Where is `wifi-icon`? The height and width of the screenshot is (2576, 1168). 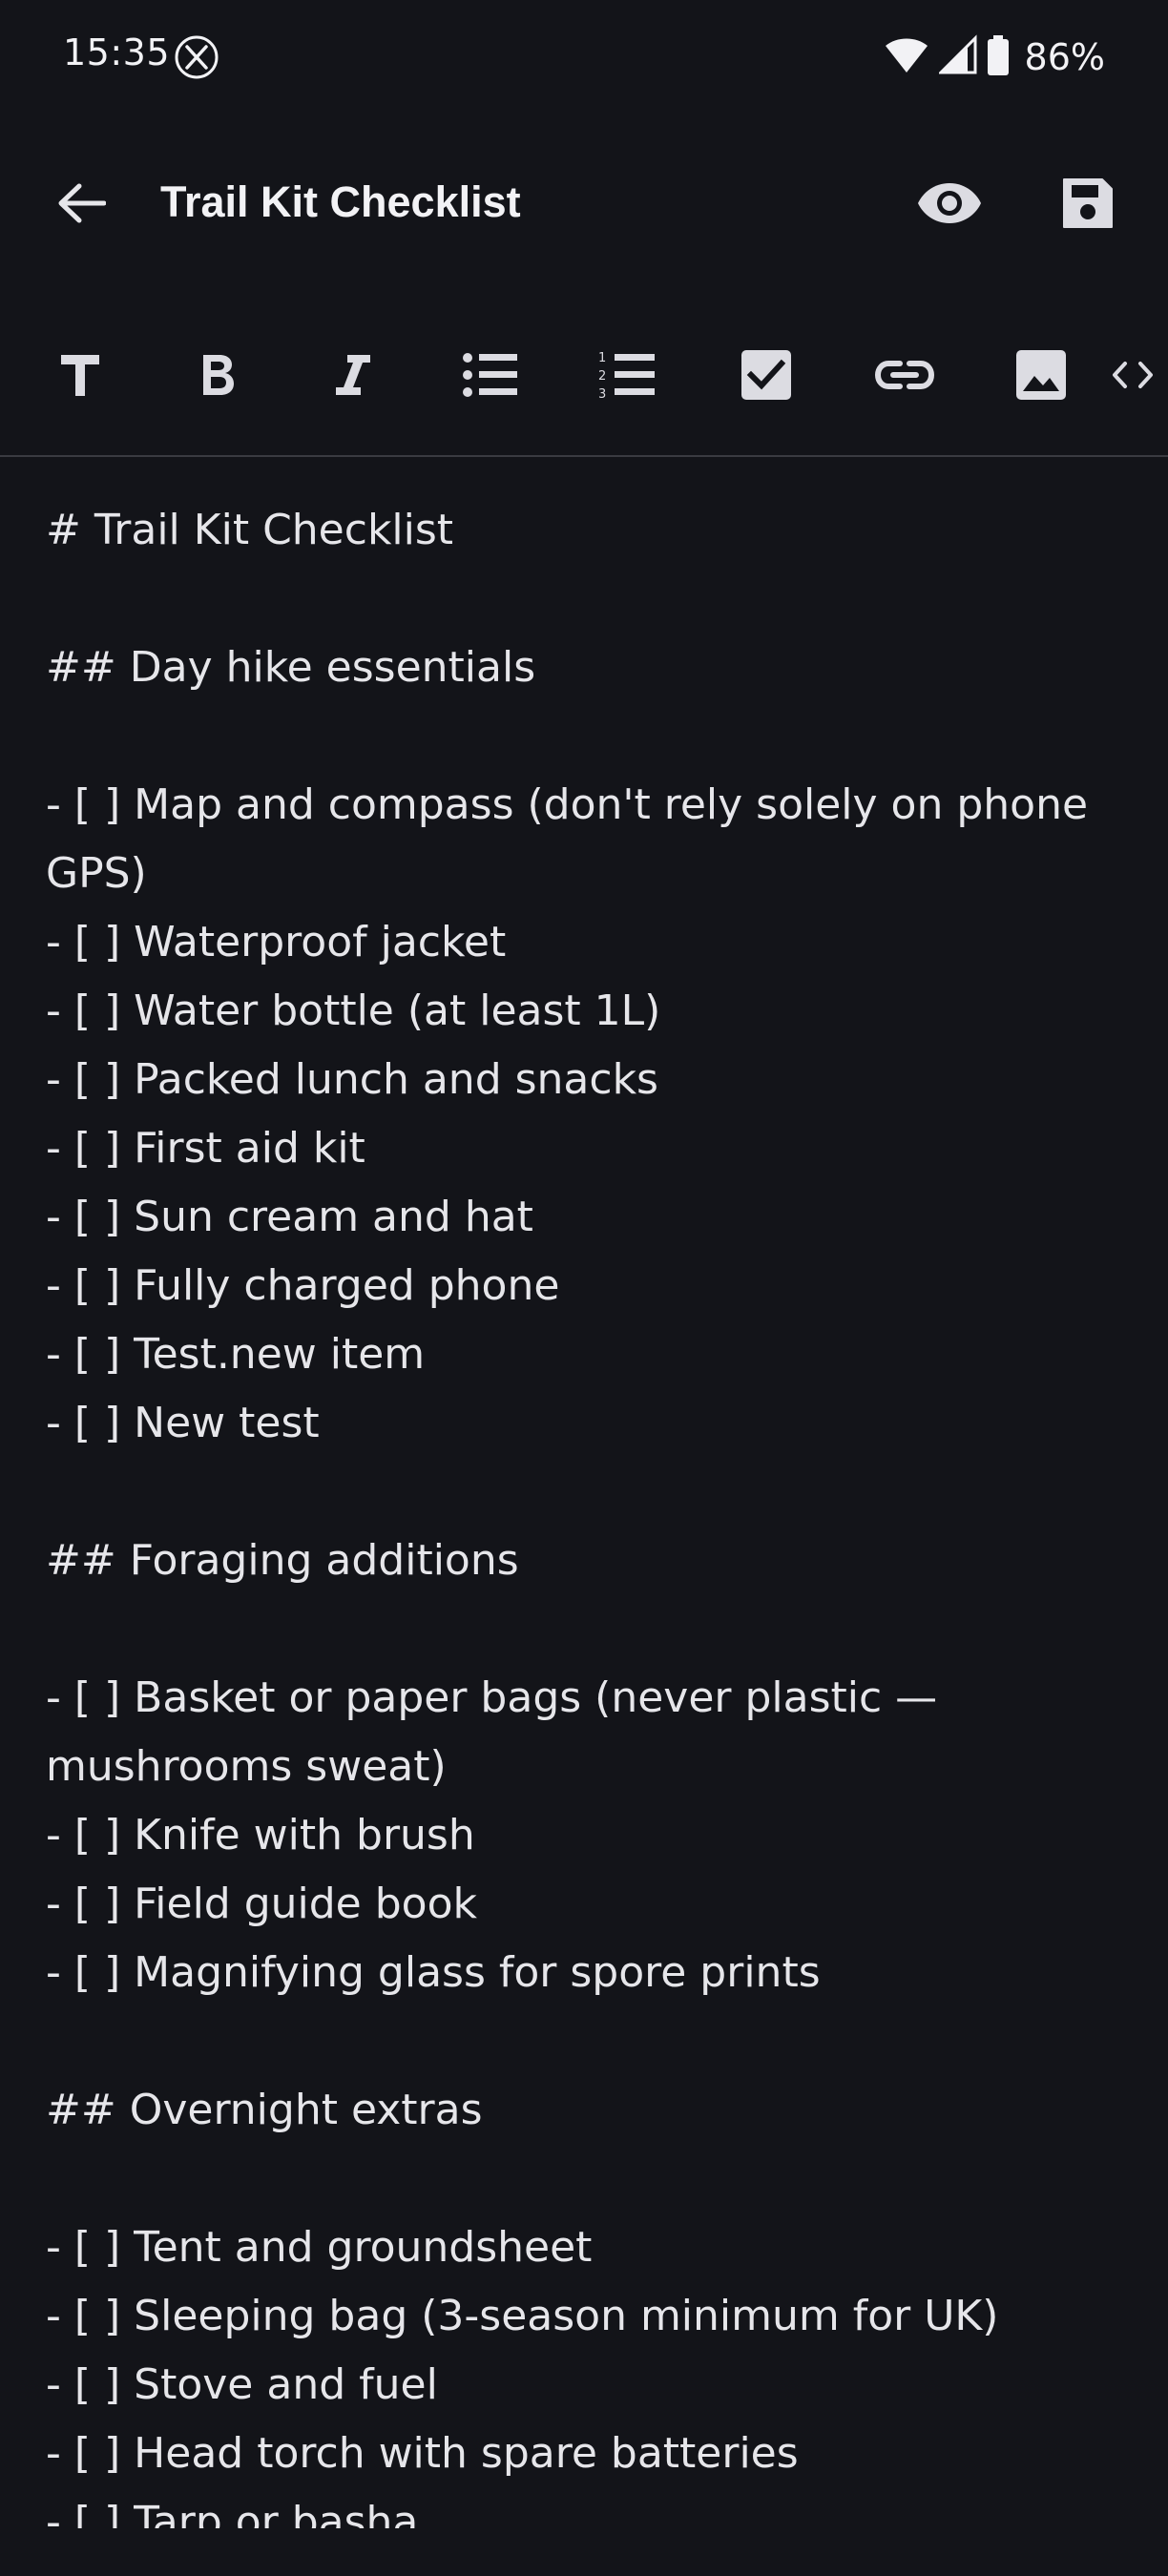 wifi-icon is located at coordinates (906, 57).